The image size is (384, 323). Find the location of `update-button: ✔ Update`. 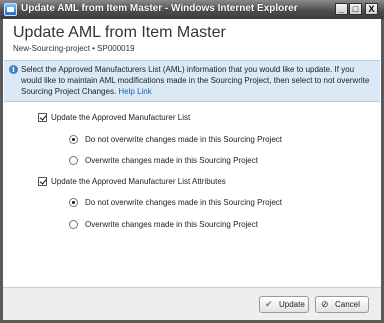

update-button: ✔ Update is located at coordinates (284, 304).